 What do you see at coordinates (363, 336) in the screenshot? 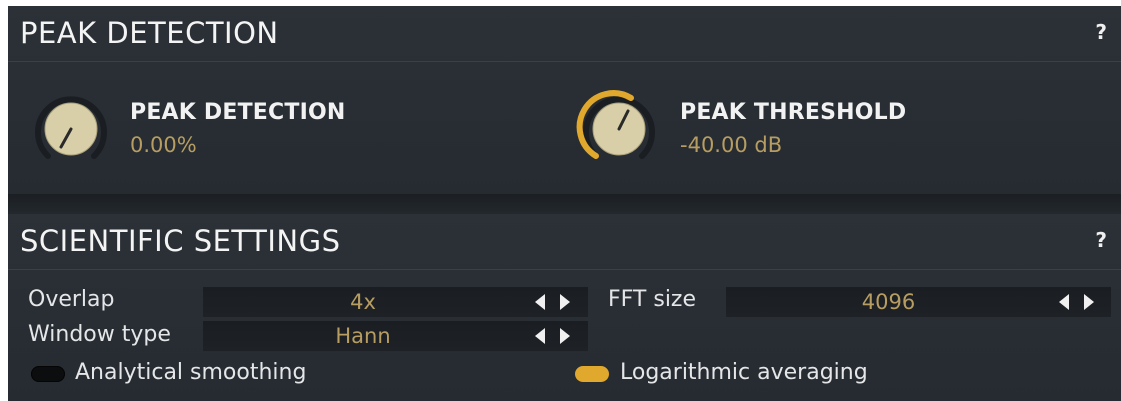
I see `window-type-value: Hann` at bounding box center [363, 336].